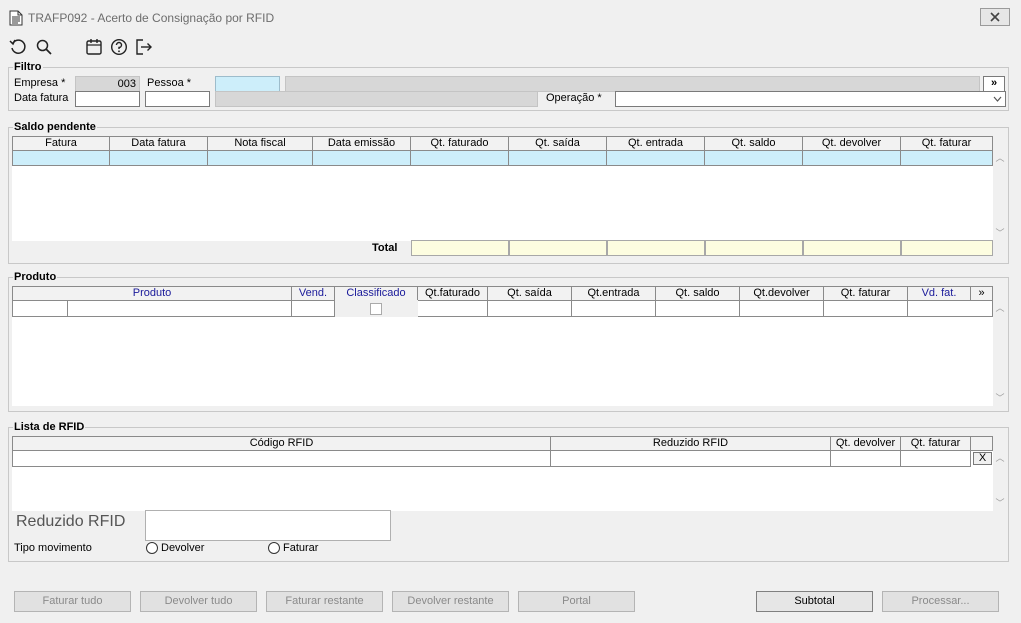 This screenshot has height=623, width=1021. Describe the element at coordinates (866, 443) in the screenshot. I see `rfid-col-header-2: Qt. devolver` at that location.